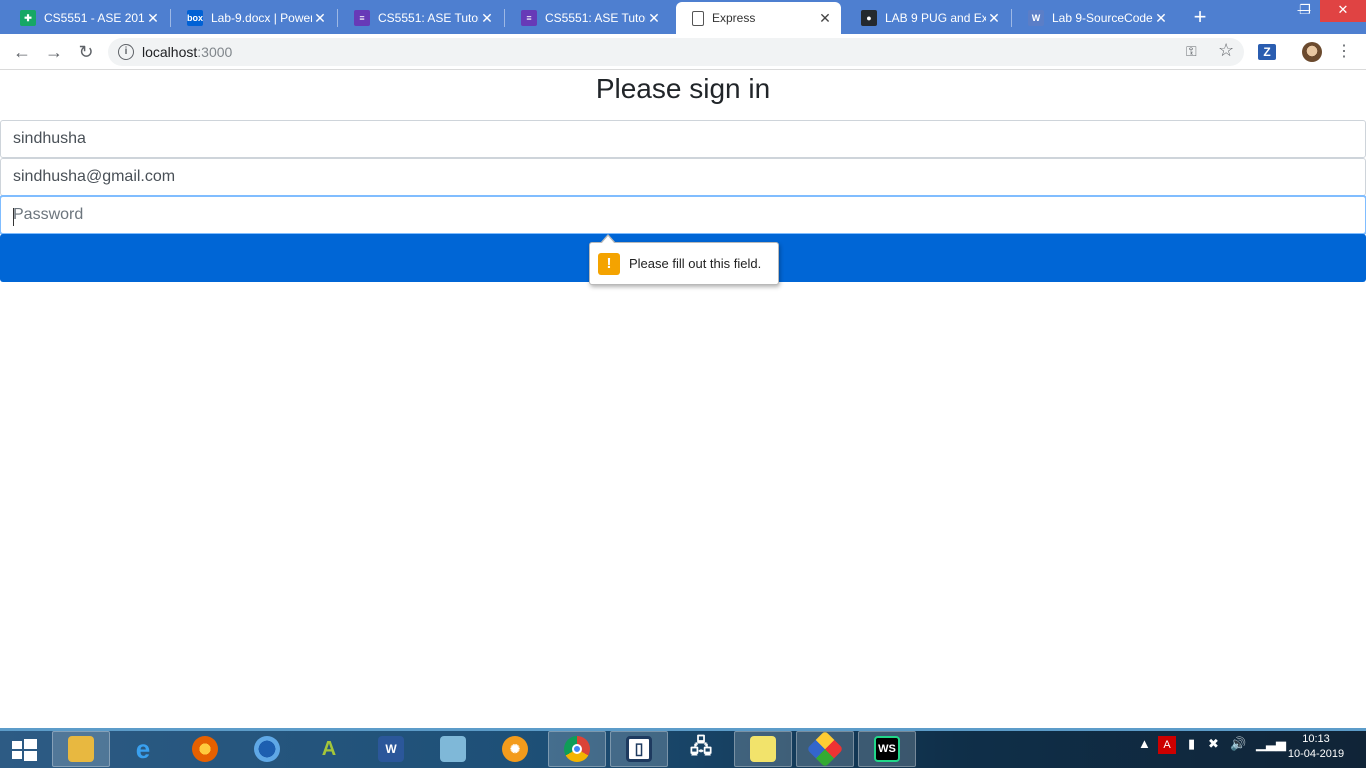 This screenshot has width=1366, height=768. I want to click on notepad-icon, so click(453, 749).